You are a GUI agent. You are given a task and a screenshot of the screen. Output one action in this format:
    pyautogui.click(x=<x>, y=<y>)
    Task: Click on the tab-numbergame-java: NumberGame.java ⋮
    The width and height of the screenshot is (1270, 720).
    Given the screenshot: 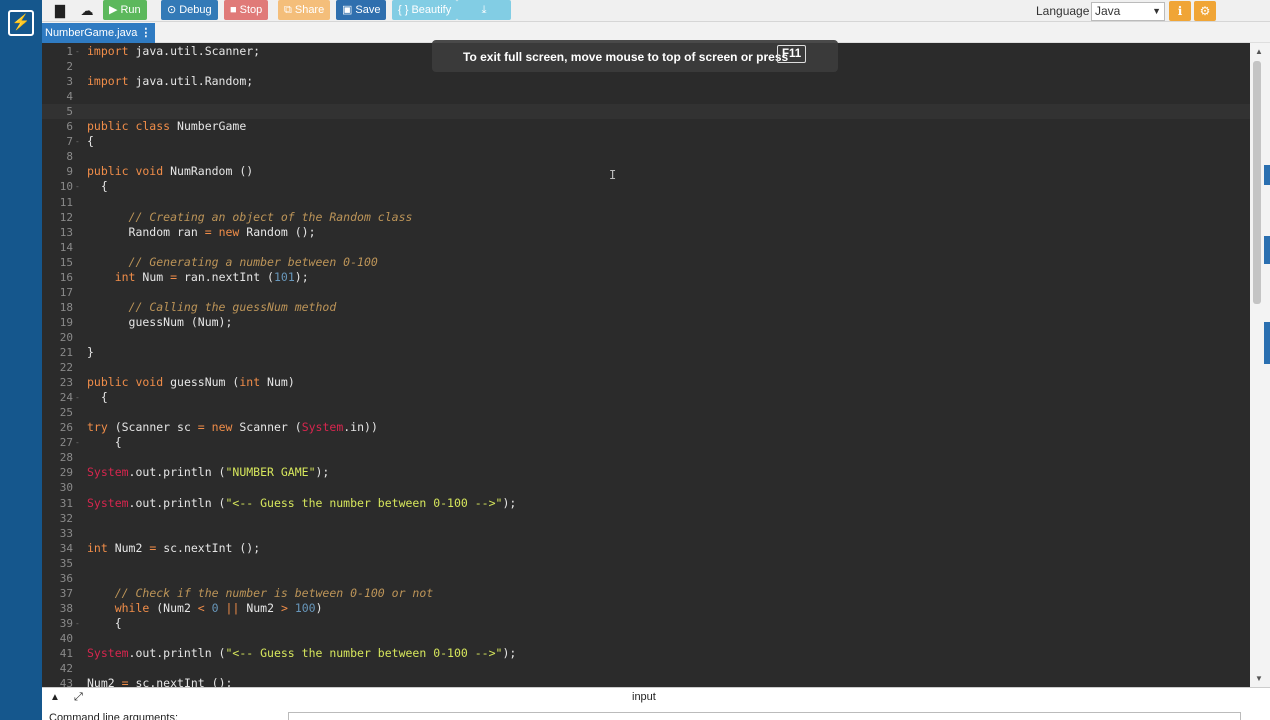 What is the action you would take?
    pyautogui.click(x=99, y=33)
    